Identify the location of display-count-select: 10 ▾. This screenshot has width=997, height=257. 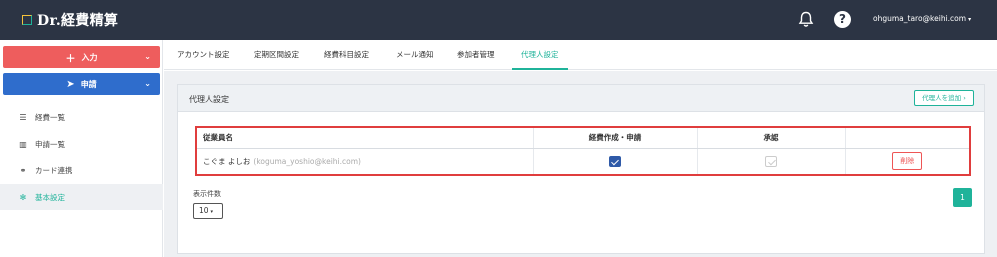
(208, 211).